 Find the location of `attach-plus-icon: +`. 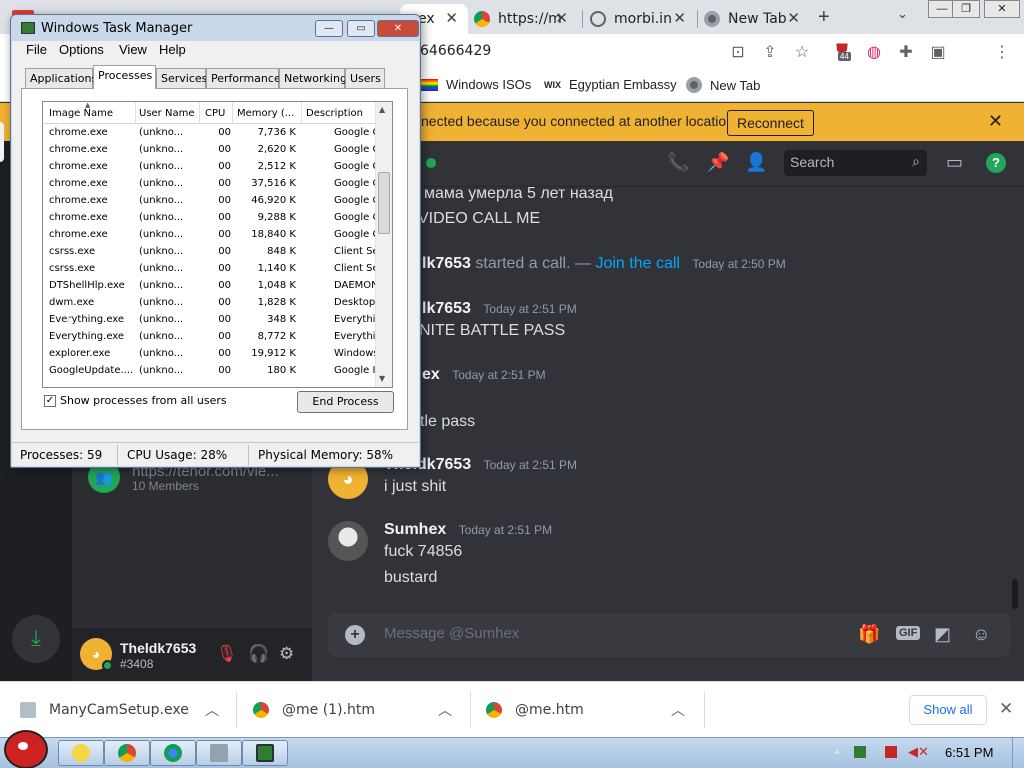

attach-plus-icon: + is located at coordinates (355, 635).